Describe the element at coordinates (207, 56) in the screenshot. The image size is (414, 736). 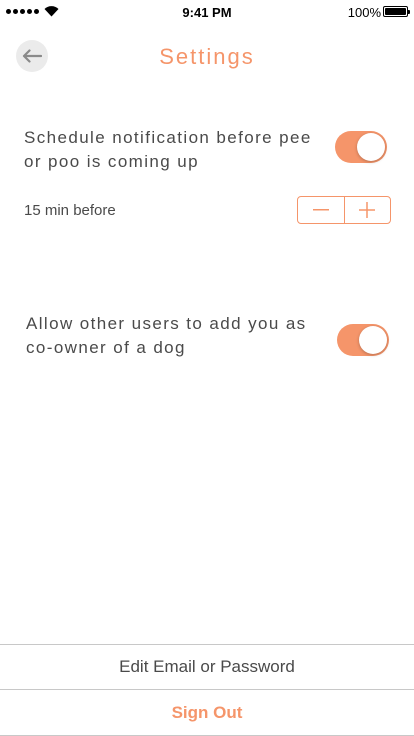
I see `page-title: Settings` at that location.